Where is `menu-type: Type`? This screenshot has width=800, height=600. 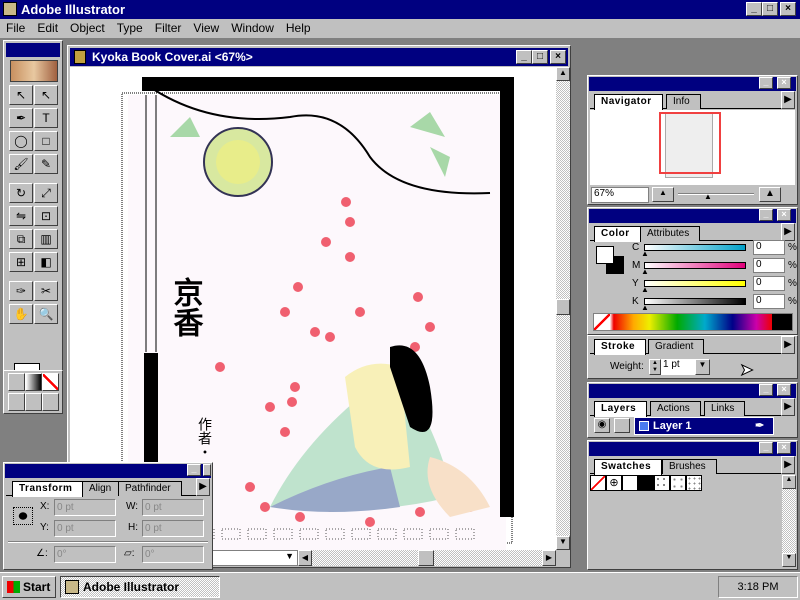 menu-type: Type is located at coordinates (130, 28).